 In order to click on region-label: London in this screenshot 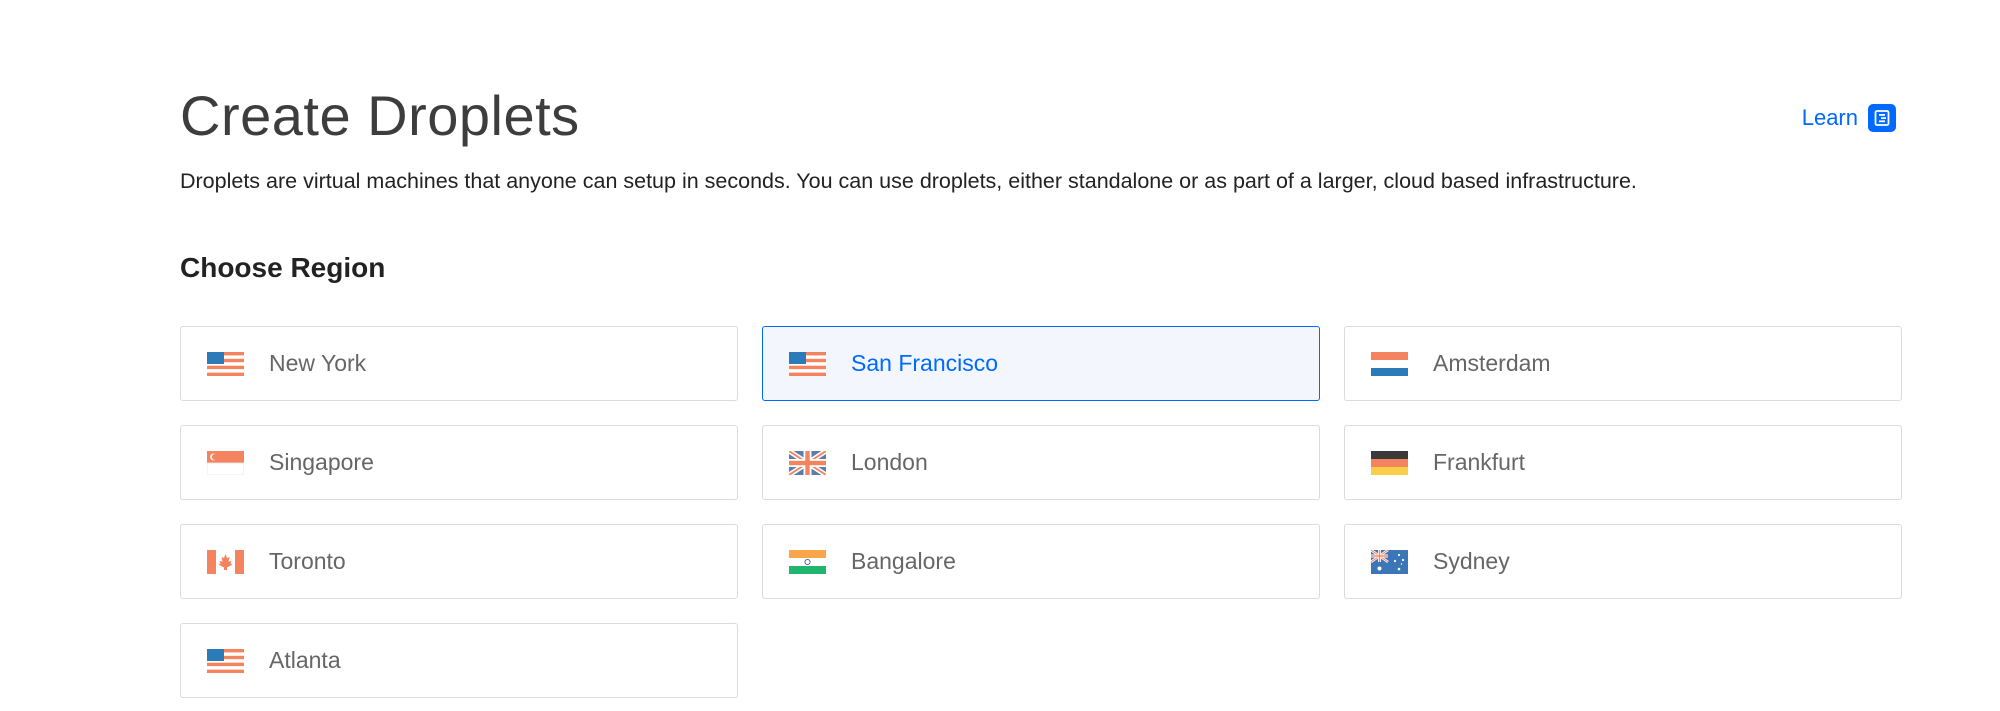, I will do `click(889, 462)`.